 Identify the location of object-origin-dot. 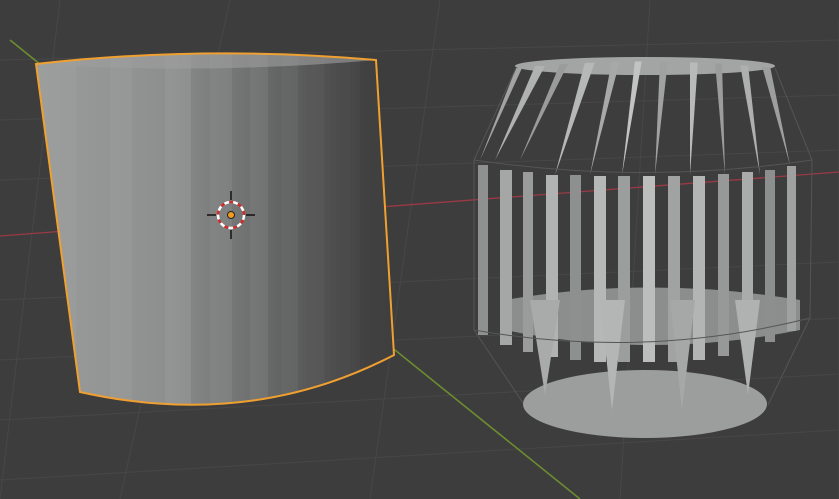
(231, 215).